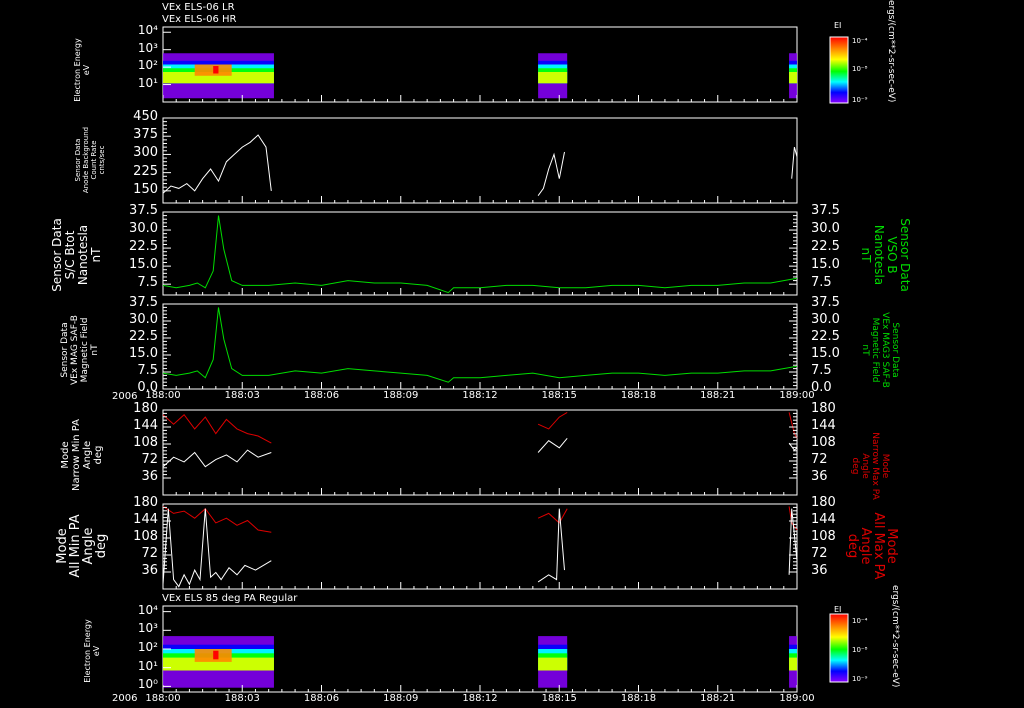 This screenshot has height=708, width=1024. Describe the element at coordinates (242, 698) in the screenshot. I see `xtick-label-bottom: 188:03` at that location.